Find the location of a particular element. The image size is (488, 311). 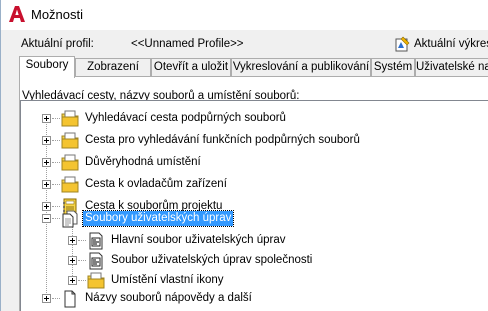

tree-item-main-customization-file: Hlavní soubor uživatelských úprav is located at coordinates (251, 241).